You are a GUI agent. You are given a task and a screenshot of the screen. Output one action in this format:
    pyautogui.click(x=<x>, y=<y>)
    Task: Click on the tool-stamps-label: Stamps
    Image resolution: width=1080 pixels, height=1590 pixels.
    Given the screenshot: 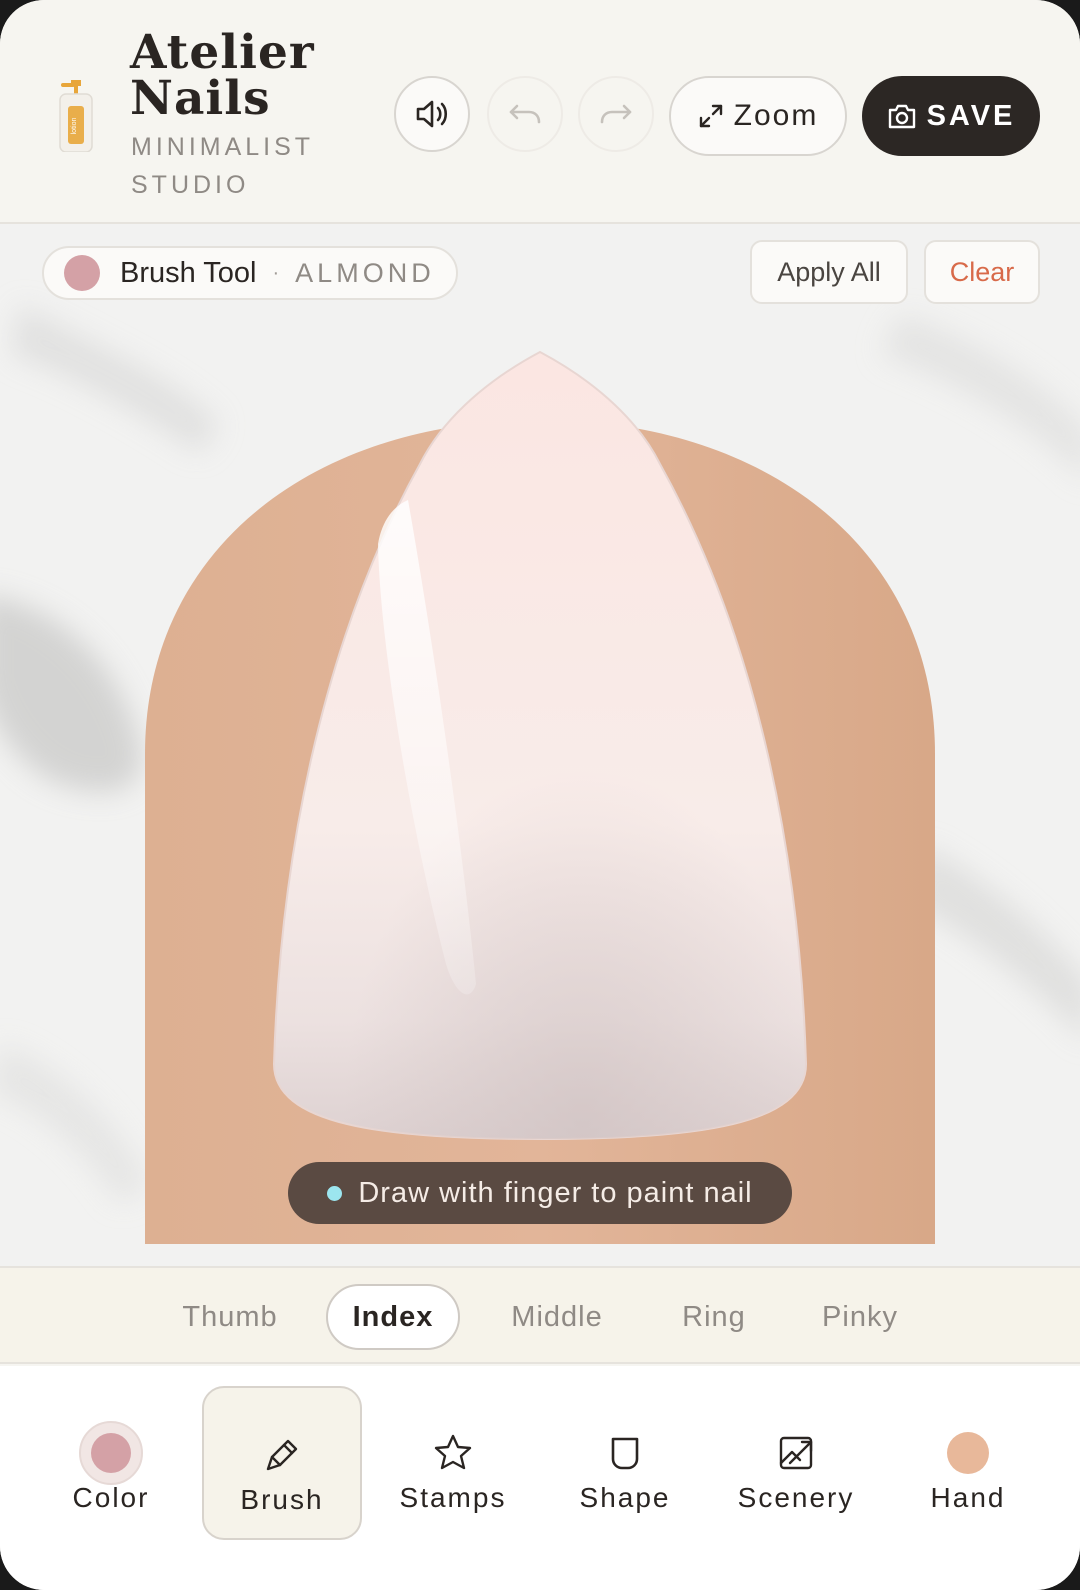 What is the action you would take?
    pyautogui.click(x=453, y=1497)
    